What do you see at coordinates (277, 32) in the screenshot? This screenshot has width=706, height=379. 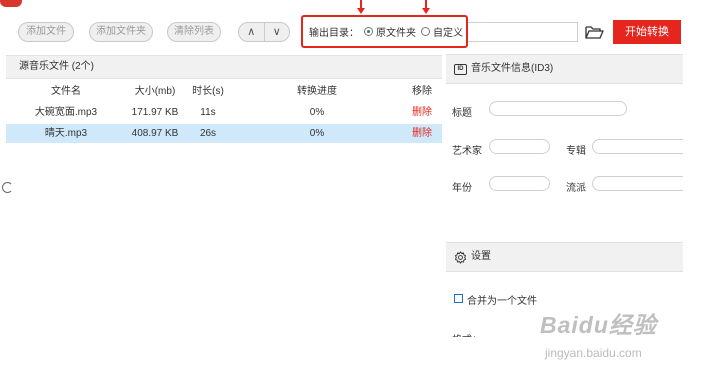 I see `move-down-button: ∨` at bounding box center [277, 32].